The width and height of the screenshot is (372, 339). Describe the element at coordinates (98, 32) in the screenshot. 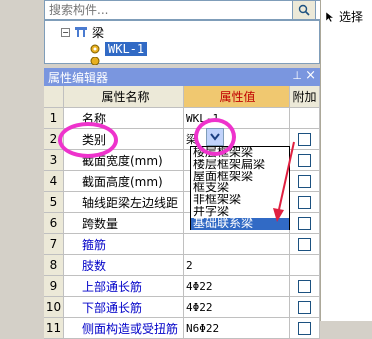

I see `tree-node-beam-label: 梁` at that location.